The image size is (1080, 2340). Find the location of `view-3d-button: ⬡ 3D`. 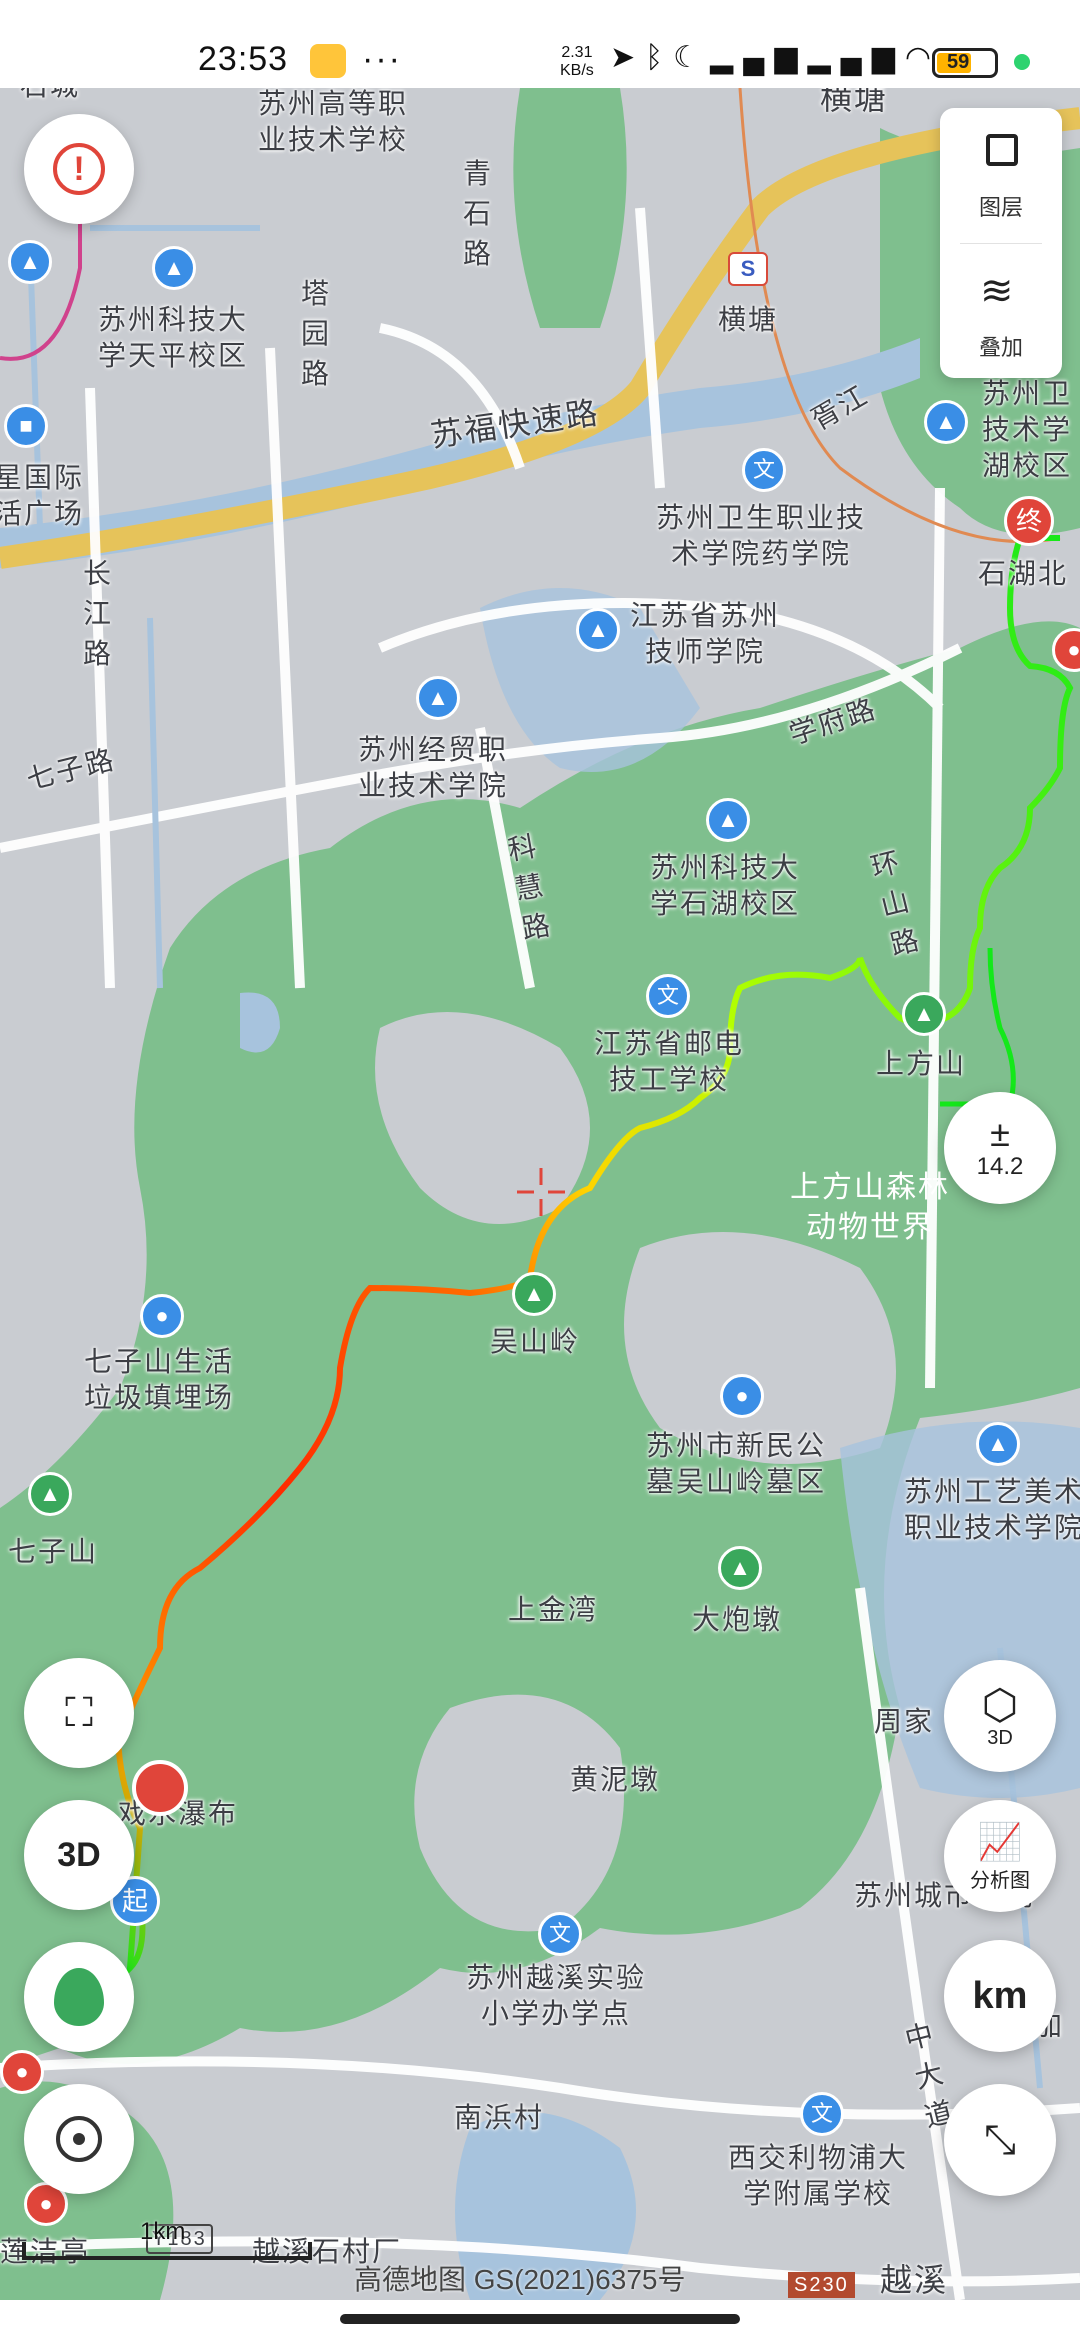

view-3d-button: ⬡ 3D is located at coordinates (1000, 1716).